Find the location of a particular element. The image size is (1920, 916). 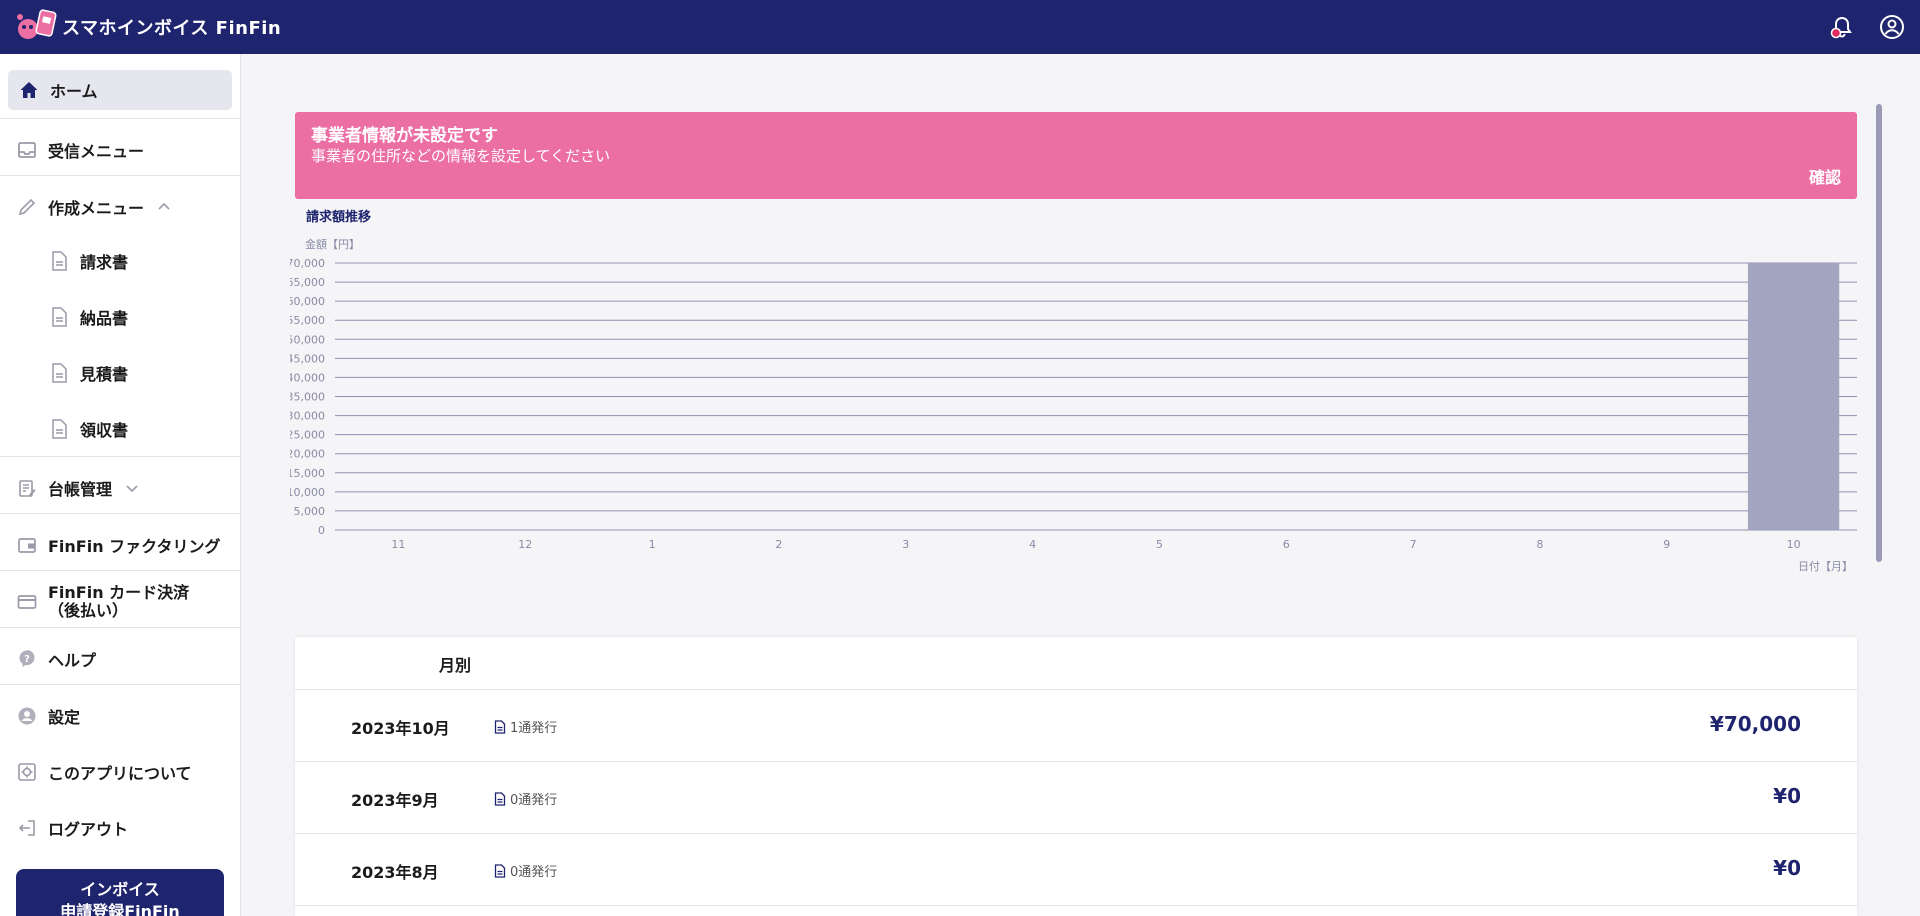

sidebar-item-estimate: 見積書 is located at coordinates (120, 373).